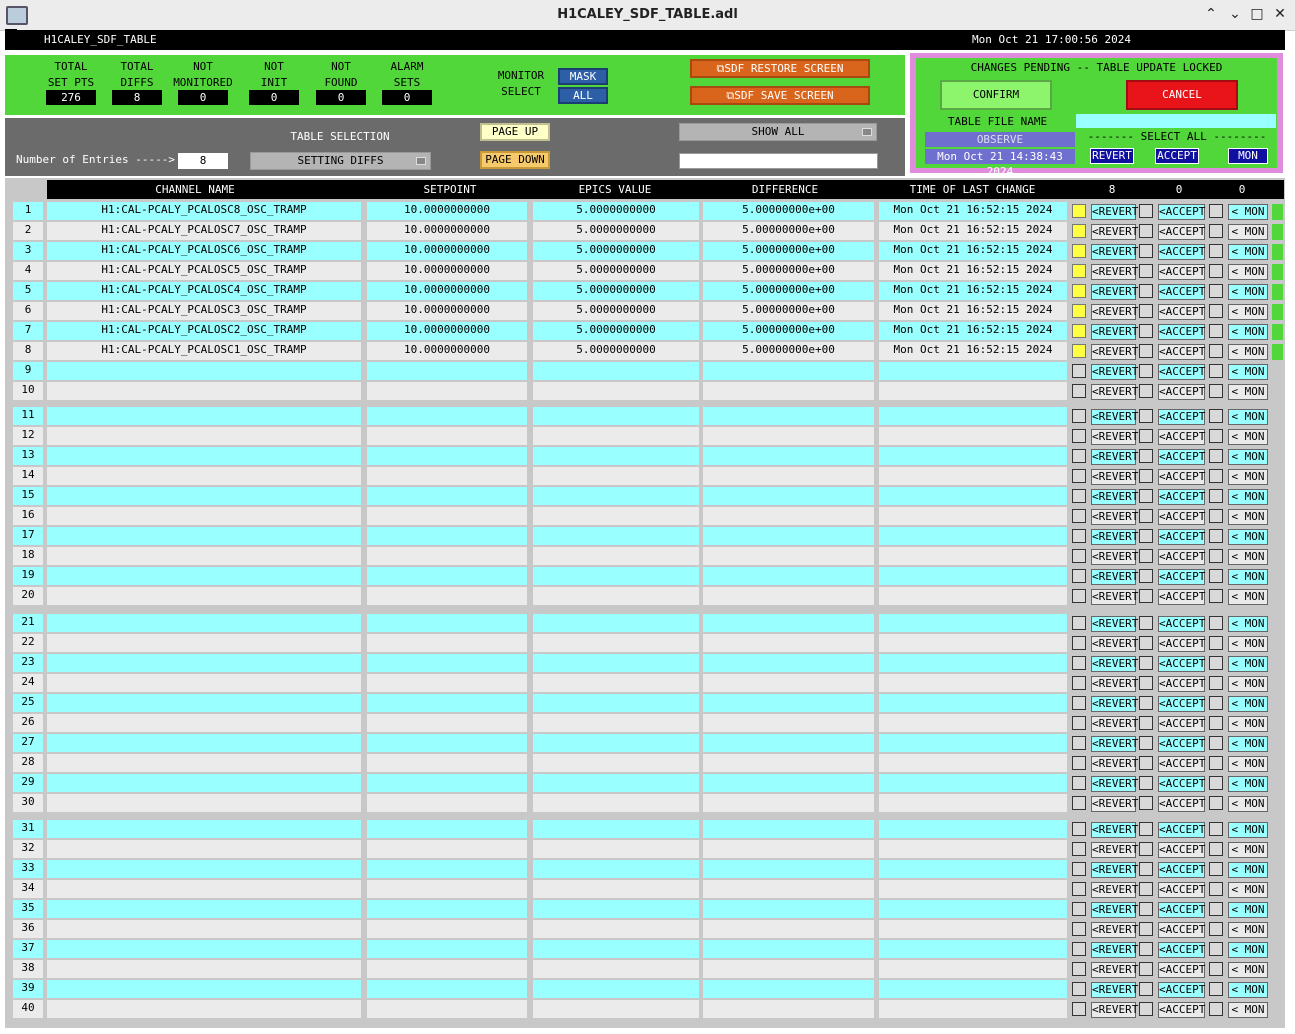 The height and width of the screenshot is (1034, 1295). What do you see at coordinates (1248, 156) in the screenshot?
I see `select-all-mon-button: MON` at bounding box center [1248, 156].